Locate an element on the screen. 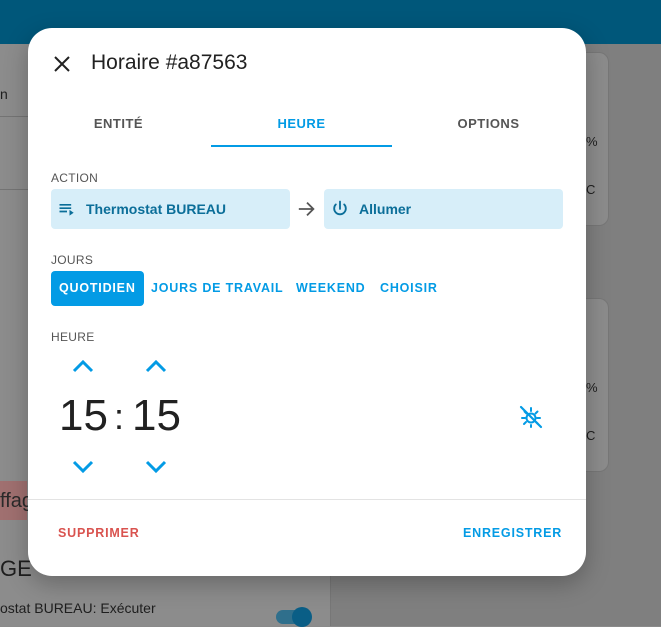 The height and width of the screenshot is (627, 661). minute-decrease-button is located at coordinates (156, 466).